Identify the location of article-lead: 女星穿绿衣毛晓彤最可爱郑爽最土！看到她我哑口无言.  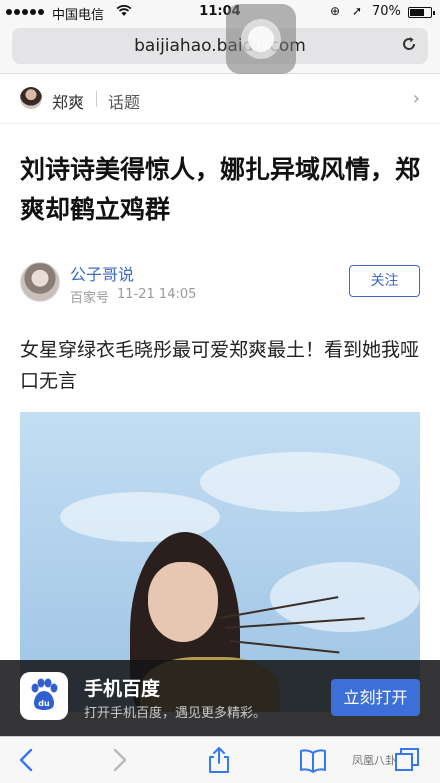
(220, 365).